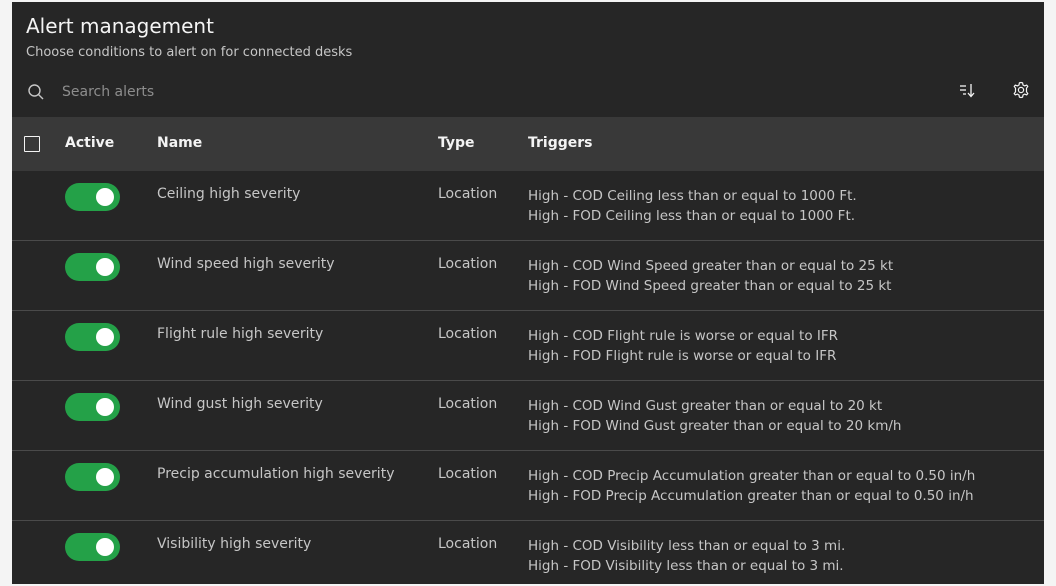 The width and height of the screenshot is (1056, 586). I want to click on page-title: Alert management, so click(120, 26).